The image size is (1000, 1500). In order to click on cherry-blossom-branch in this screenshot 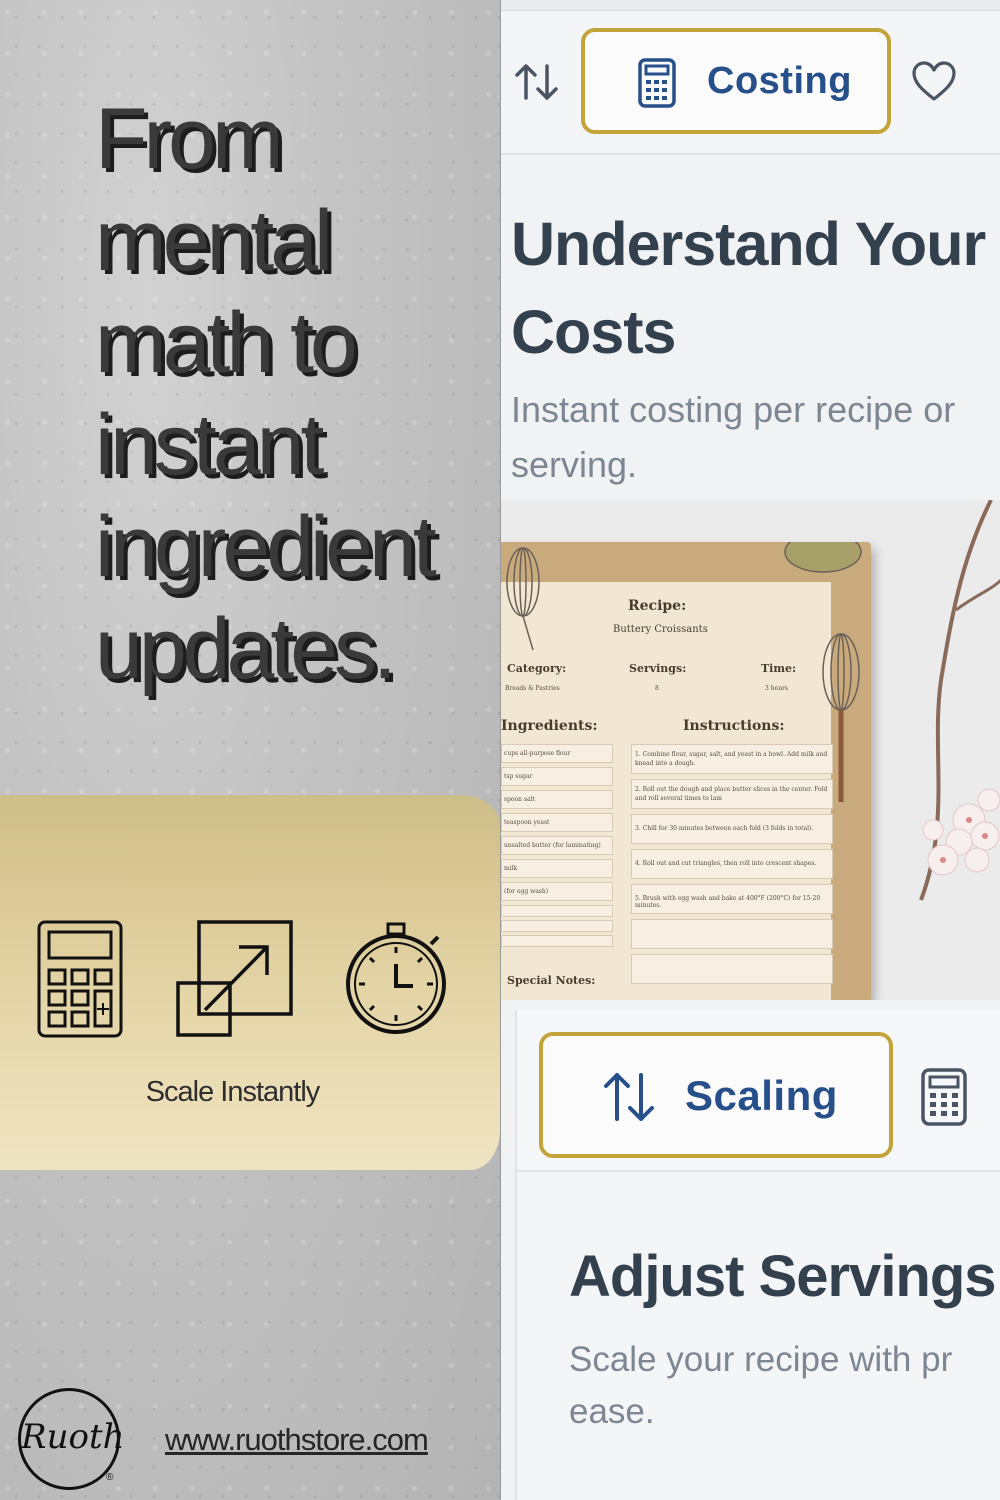, I will do `click(959, 700)`.